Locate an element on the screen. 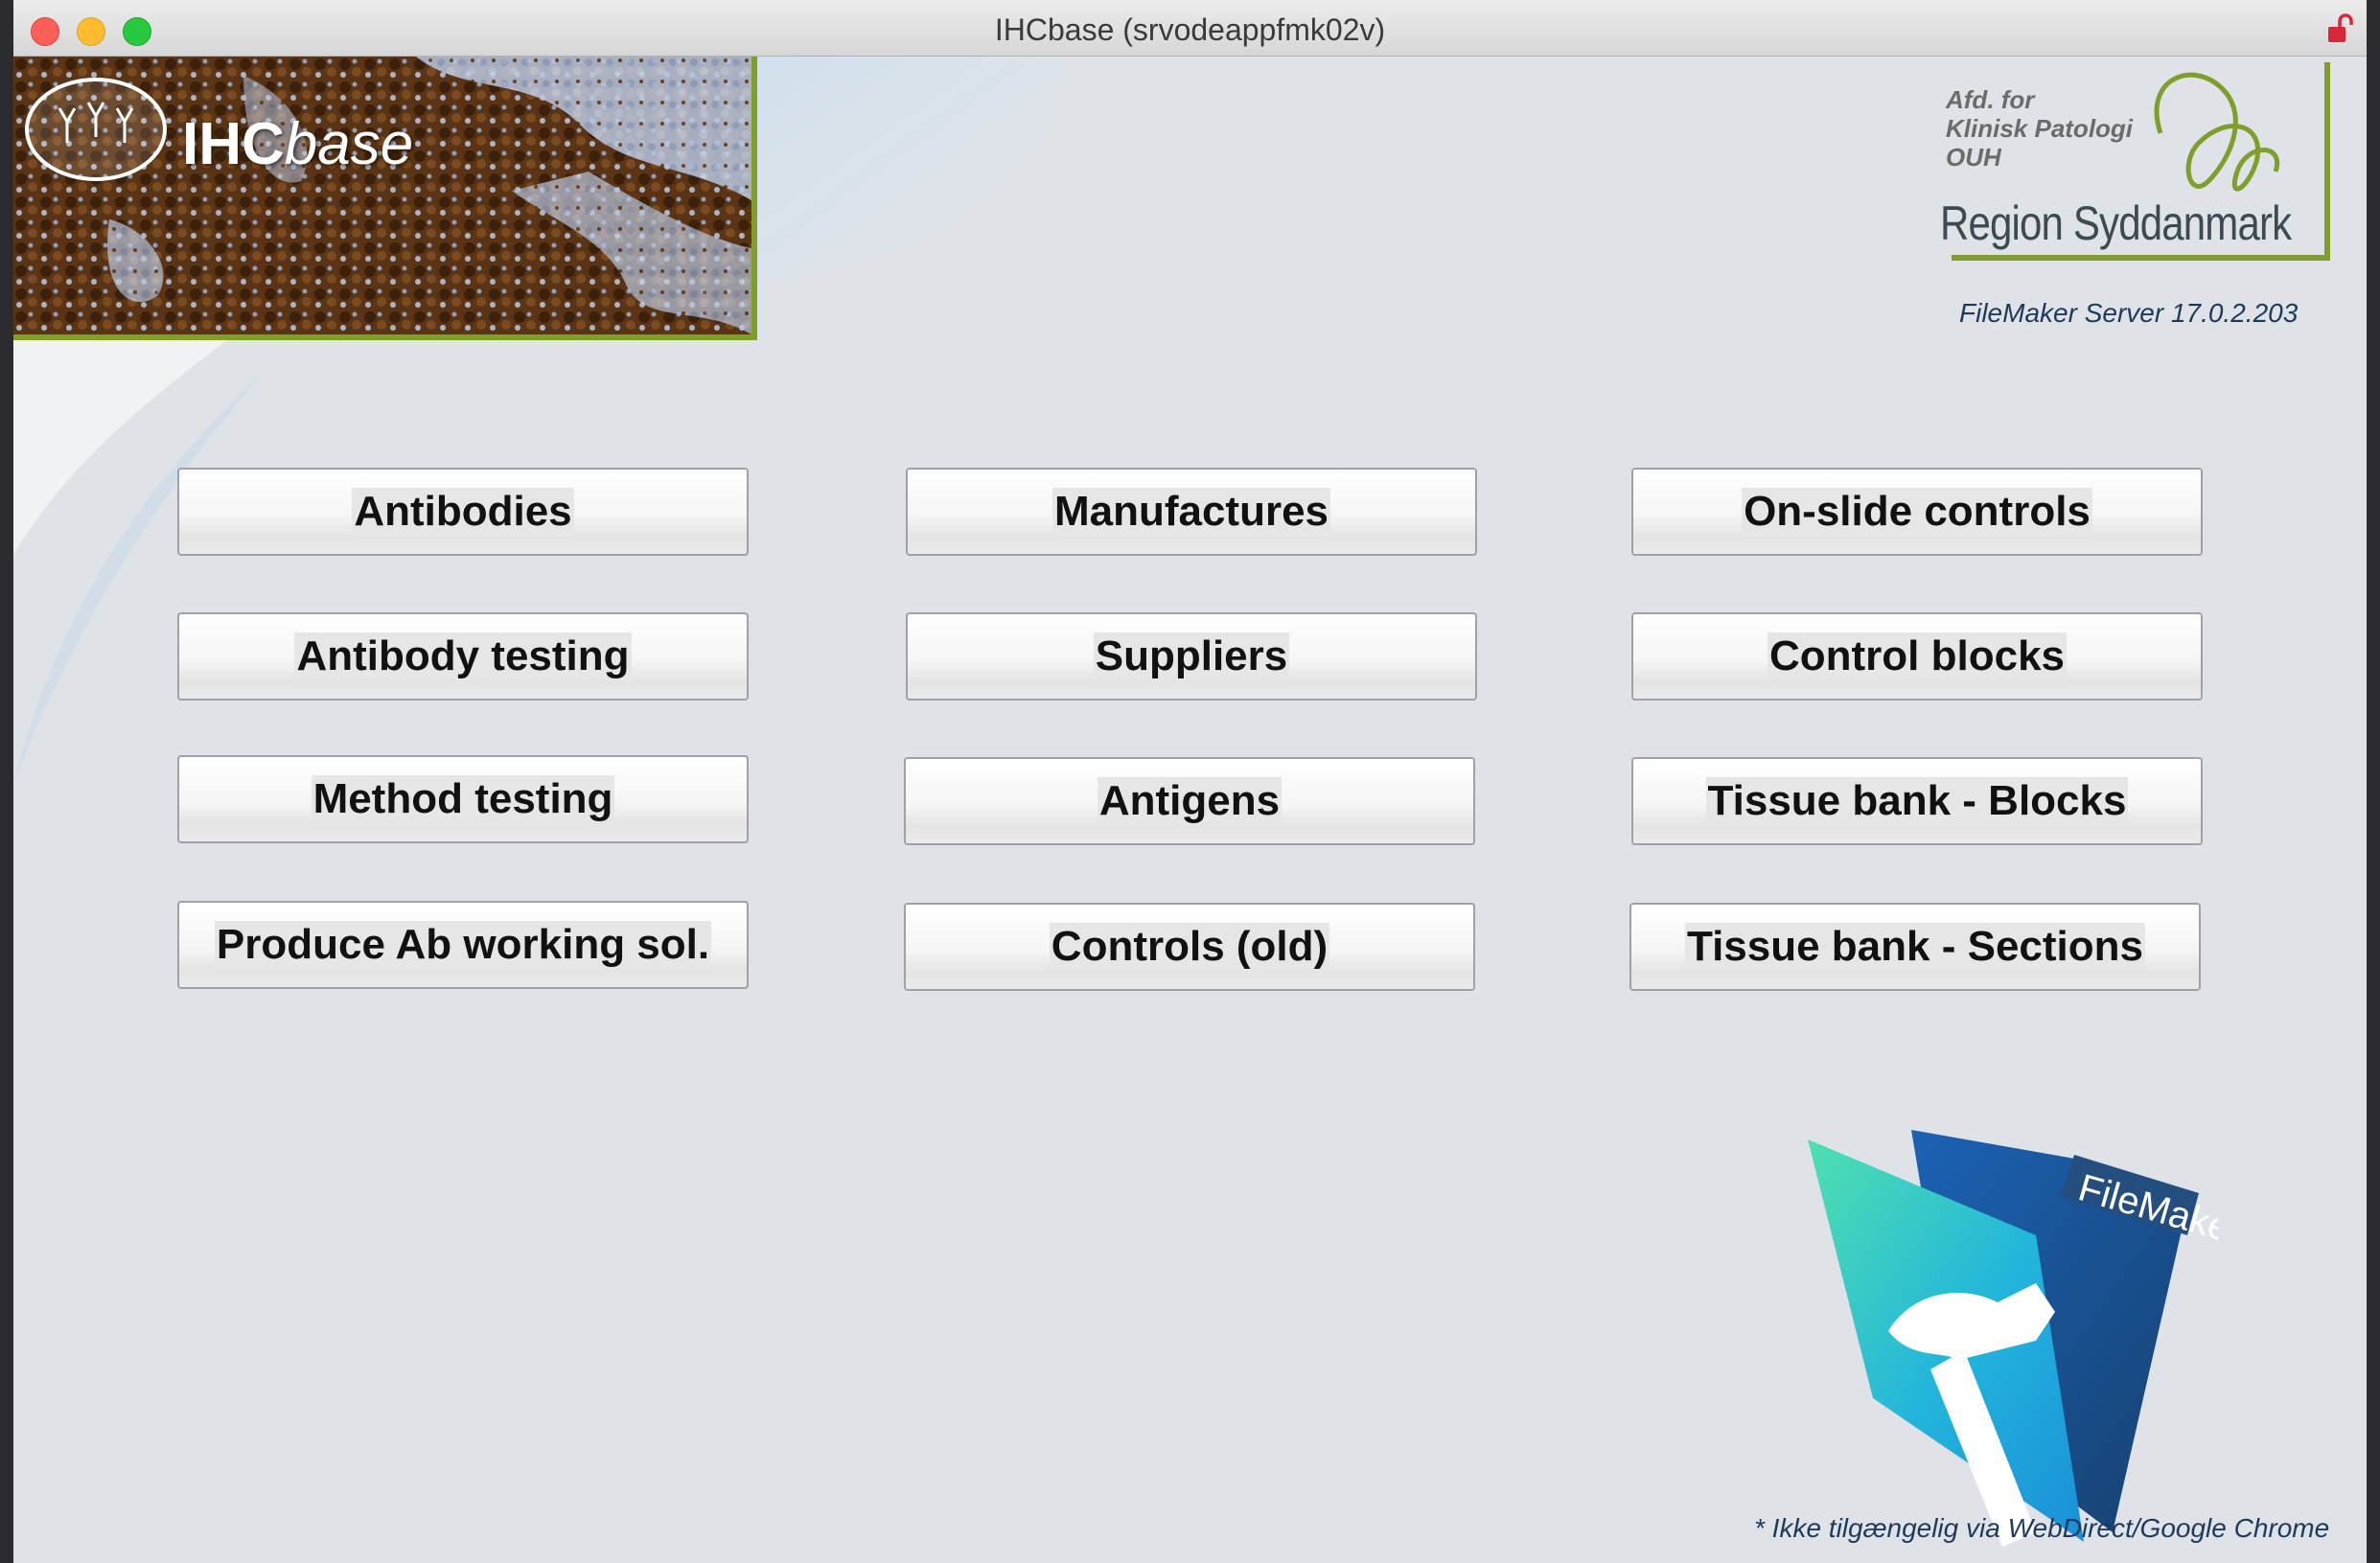 Image resolution: width=2380 pixels, height=1563 pixels. antibody-testing-button: Antibody testing is located at coordinates (463, 656).